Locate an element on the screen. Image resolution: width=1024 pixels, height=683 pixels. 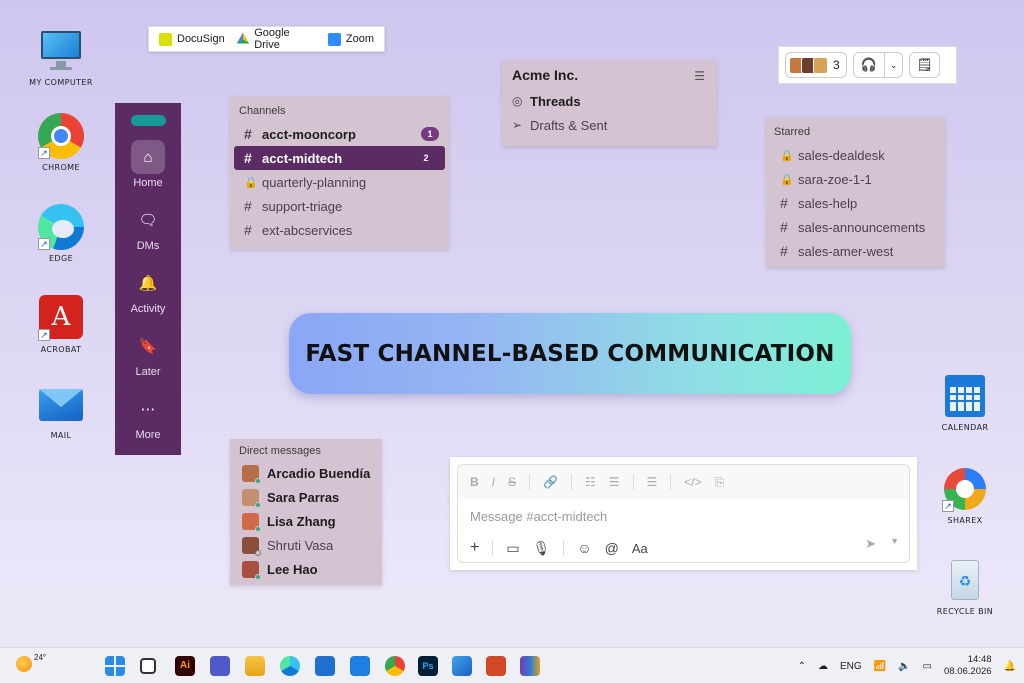
channel-item-selected: # acct-midtech 2 is located at coordinates (339, 158).